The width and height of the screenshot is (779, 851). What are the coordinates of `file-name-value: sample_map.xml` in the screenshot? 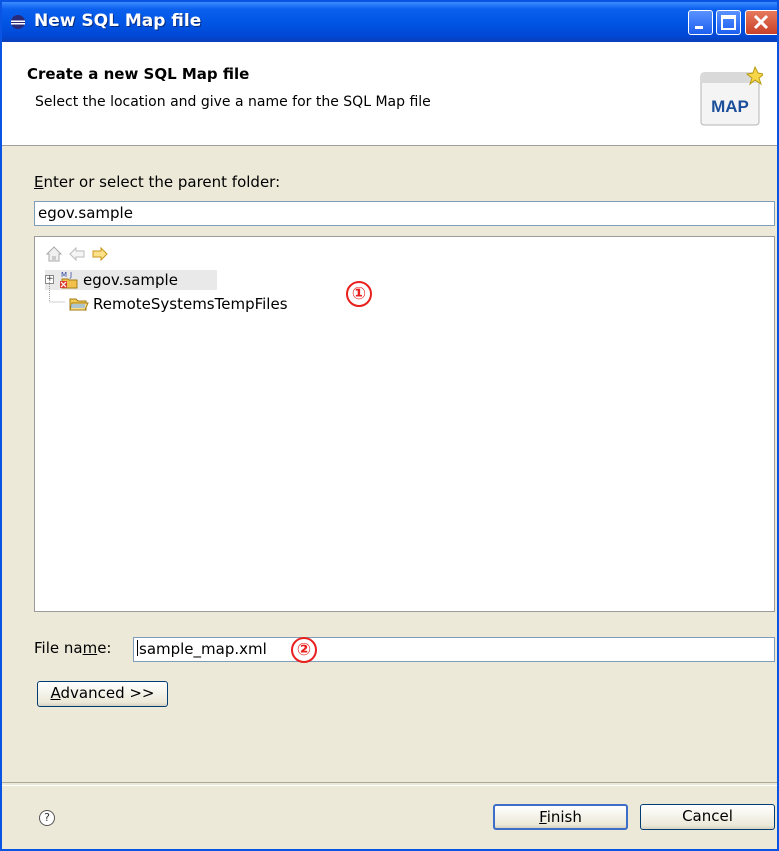 It's located at (203, 649).